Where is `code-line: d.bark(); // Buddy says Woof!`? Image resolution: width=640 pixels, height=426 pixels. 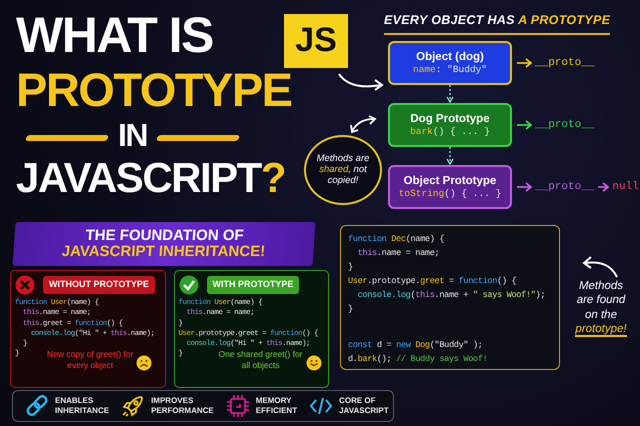
code-line: d.bark(); // Buddy says Woof! is located at coordinates (418, 359).